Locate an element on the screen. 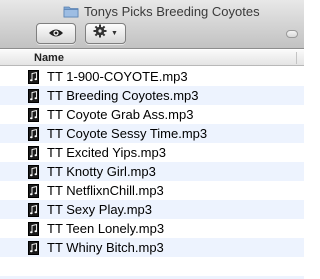 The width and height of the screenshot is (320, 279). quick-look-button is located at coordinates (56, 33).